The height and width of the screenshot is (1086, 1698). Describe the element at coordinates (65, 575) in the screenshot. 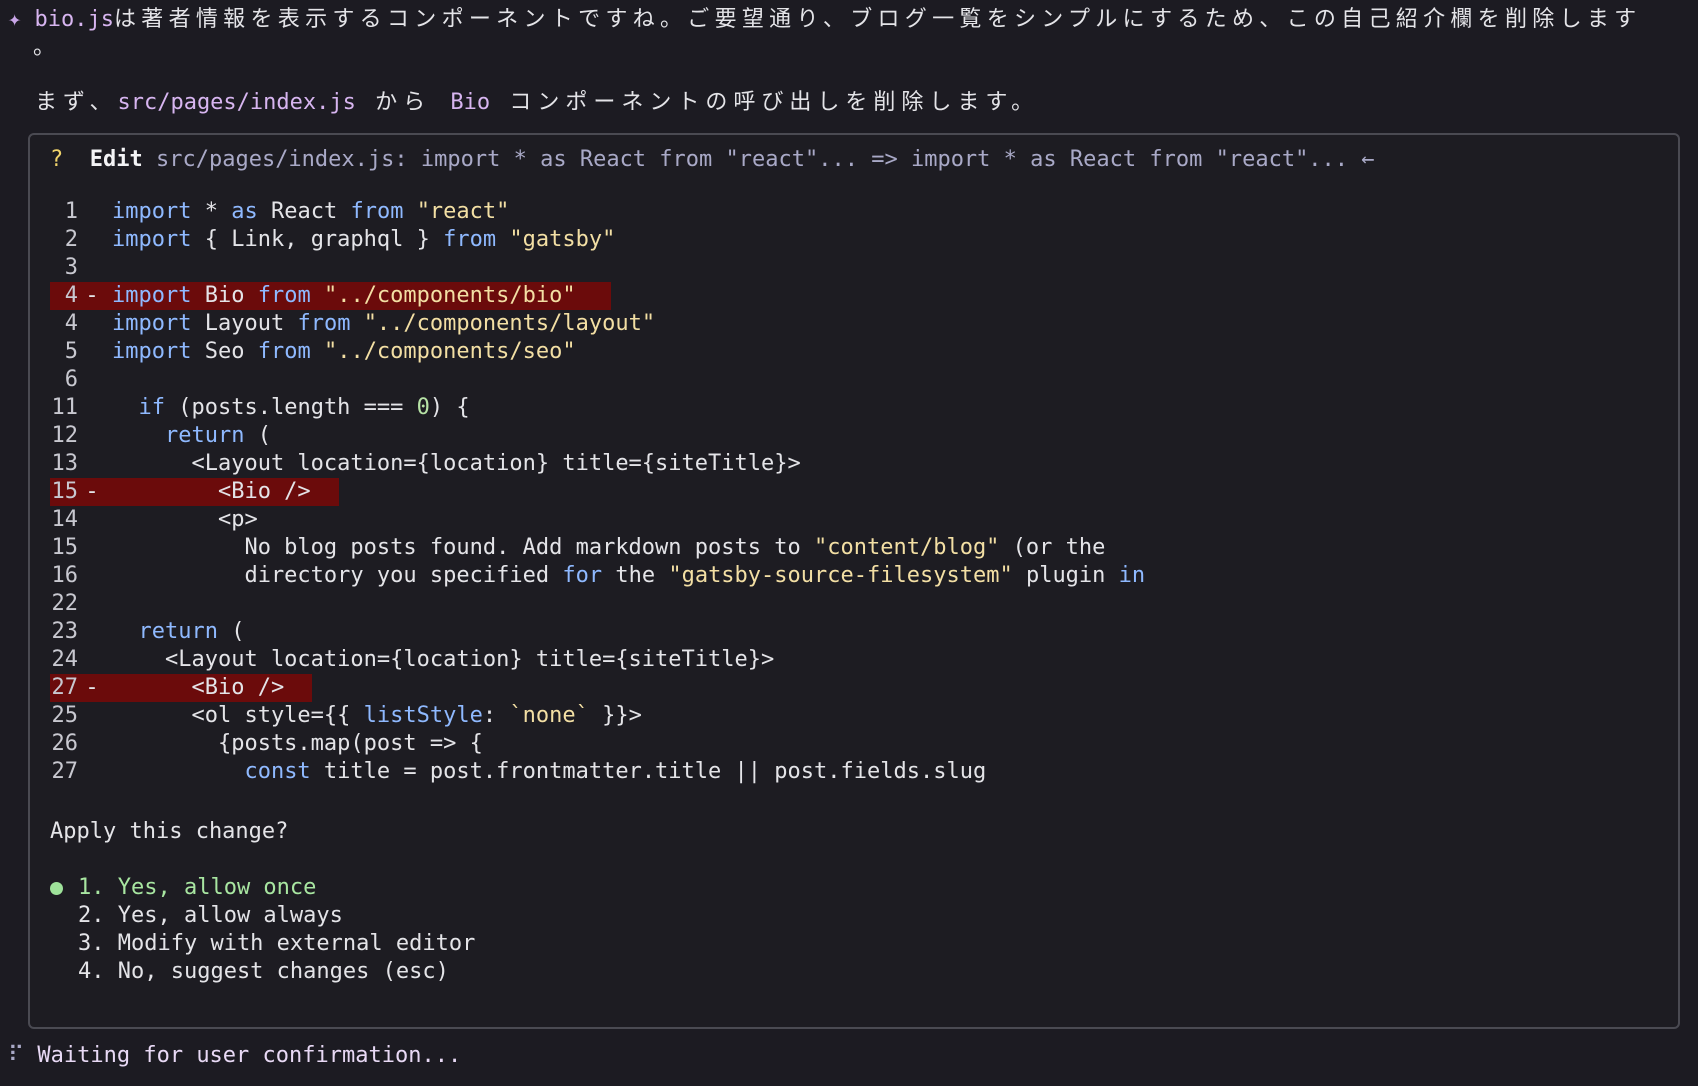

I see `line-number: 16` at that location.